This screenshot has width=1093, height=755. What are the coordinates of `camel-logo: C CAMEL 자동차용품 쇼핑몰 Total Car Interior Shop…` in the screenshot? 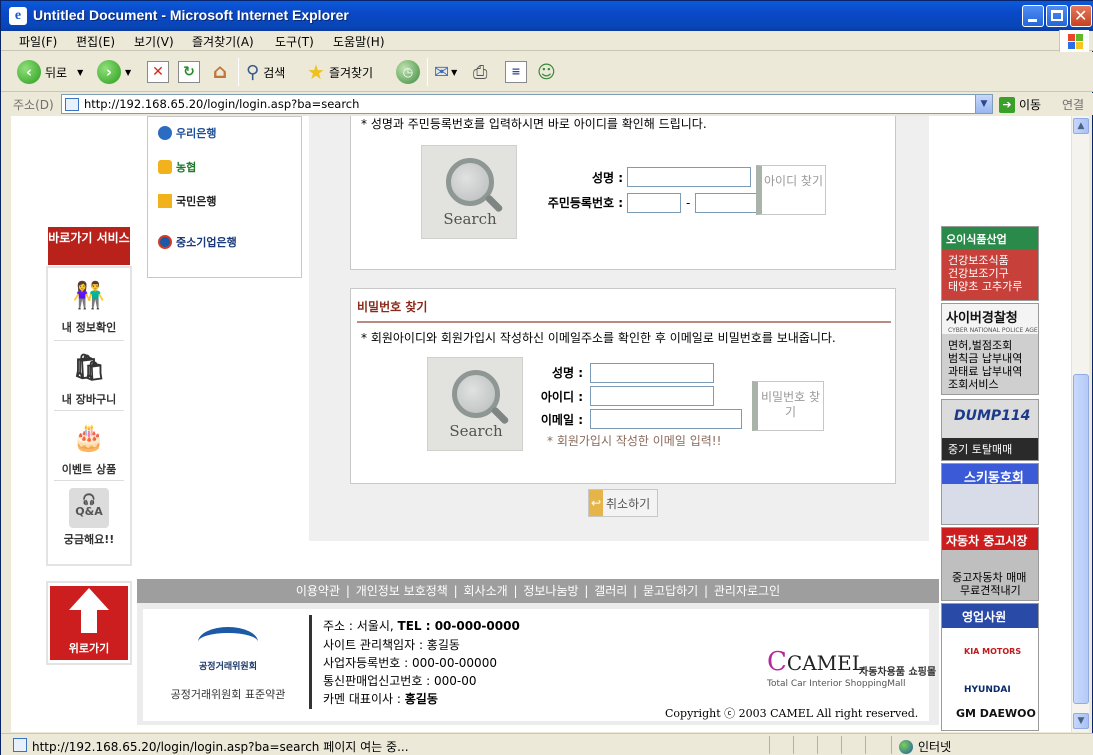 It's located at (852, 668).